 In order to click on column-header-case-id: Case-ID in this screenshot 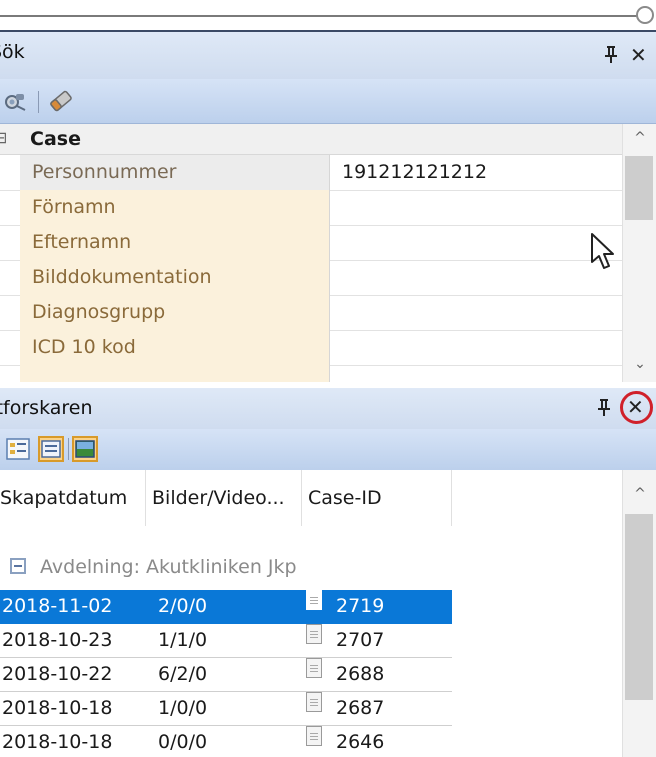, I will do `click(377, 498)`.